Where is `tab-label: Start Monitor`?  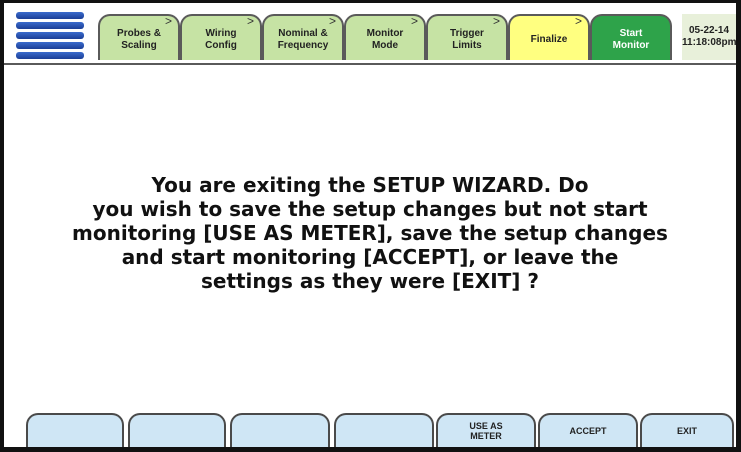
tab-label: Start Monitor is located at coordinates (631, 39).